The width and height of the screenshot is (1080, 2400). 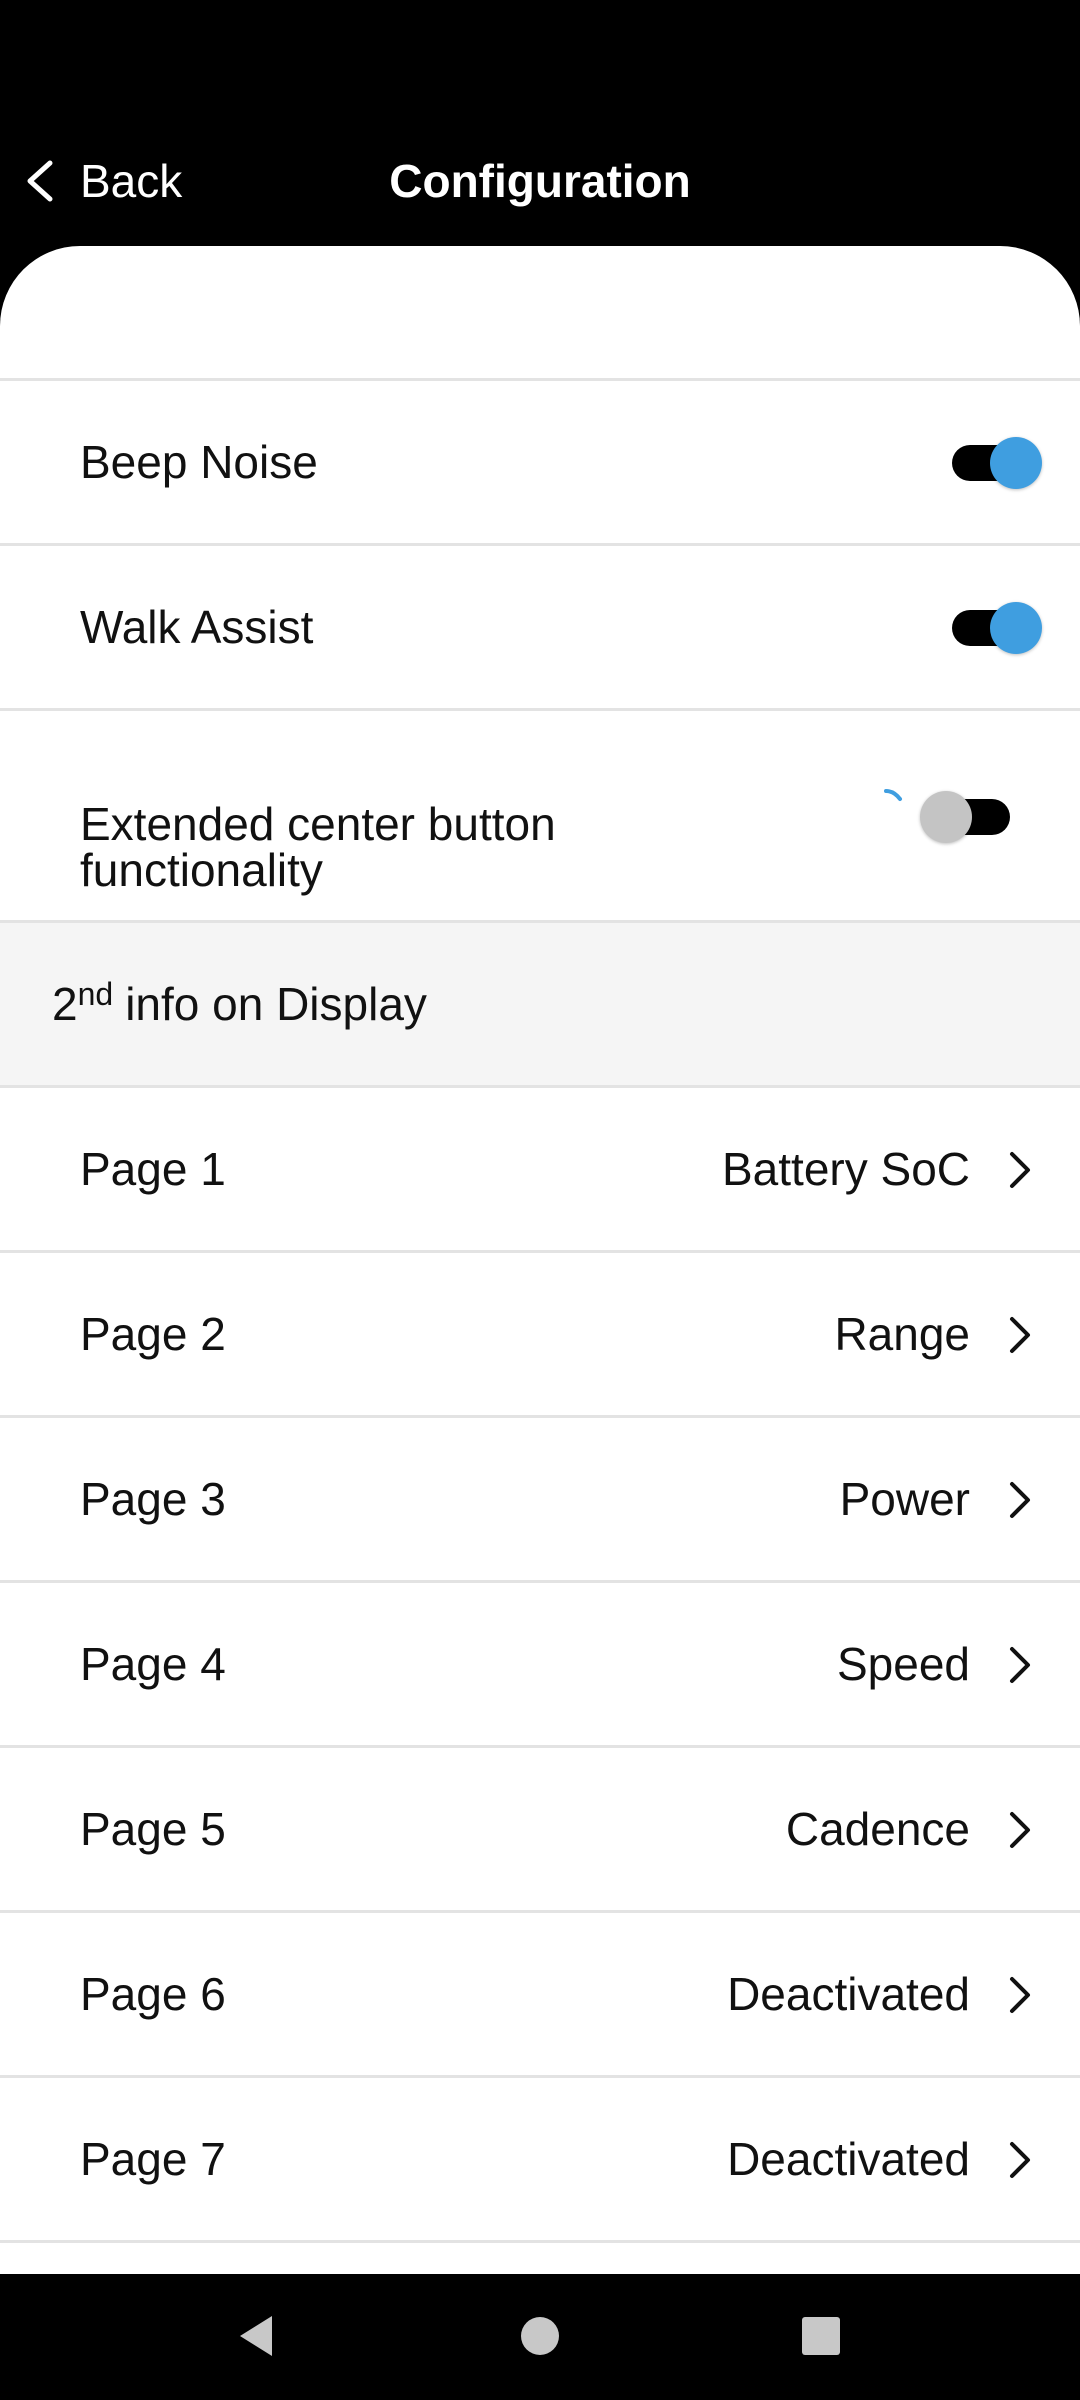 I want to click on page-row-3: Page 3 Power, so click(x=540, y=1500).